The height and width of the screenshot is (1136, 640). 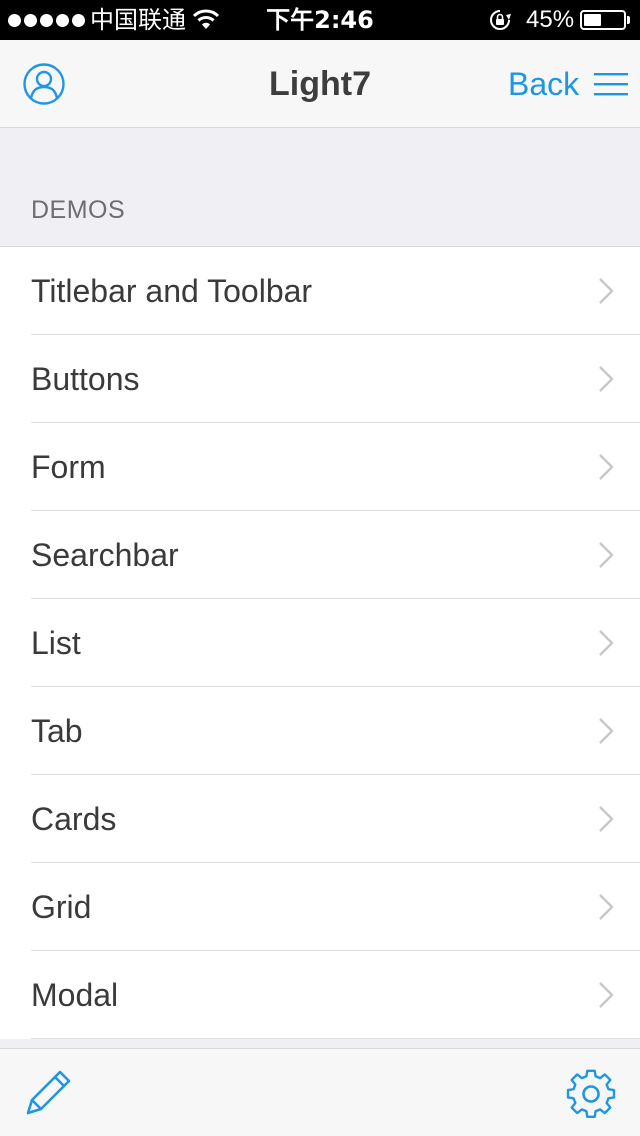 I want to click on list-item-modal: Modal, so click(x=320, y=995).